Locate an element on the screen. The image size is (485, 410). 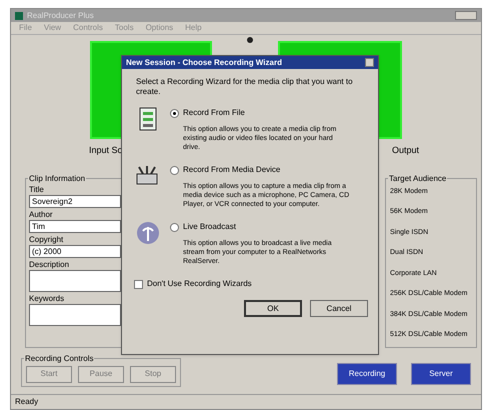
option-label: Record From File is located at coordinates (214, 113).